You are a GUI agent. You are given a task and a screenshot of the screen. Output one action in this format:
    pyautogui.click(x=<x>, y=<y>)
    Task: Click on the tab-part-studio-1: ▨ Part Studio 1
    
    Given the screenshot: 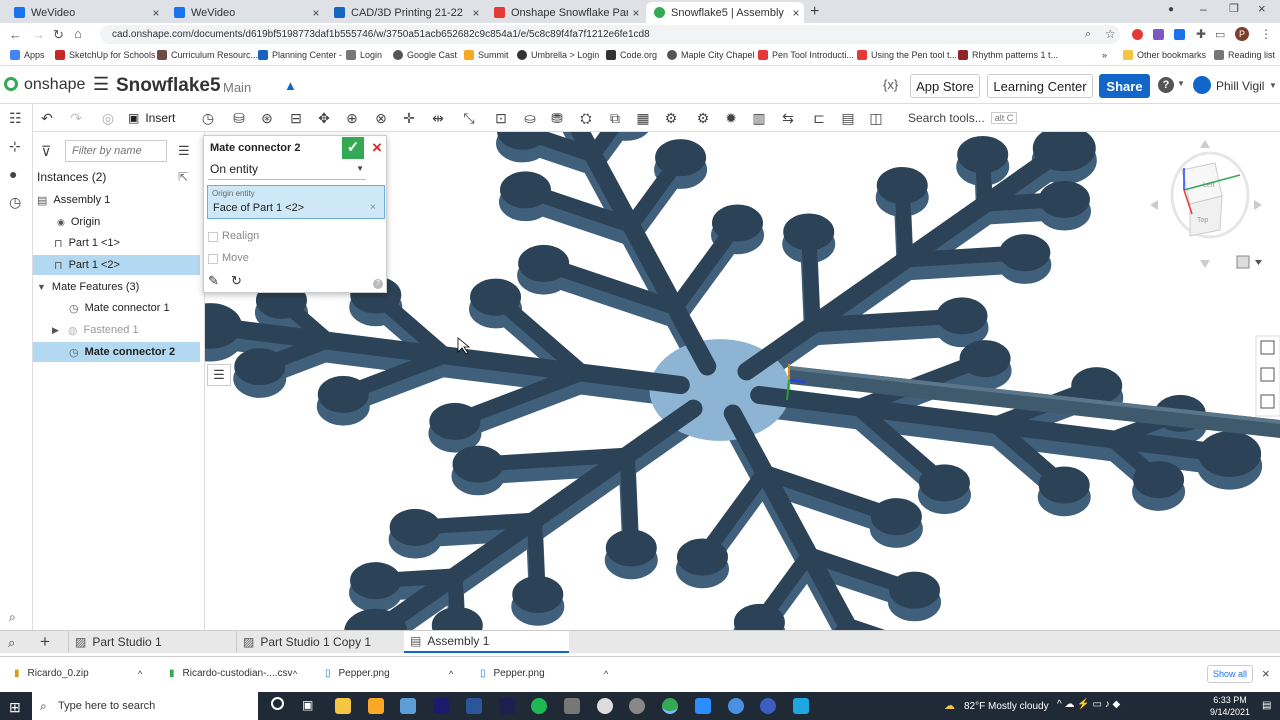 What is the action you would take?
    pyautogui.click(x=150, y=642)
    